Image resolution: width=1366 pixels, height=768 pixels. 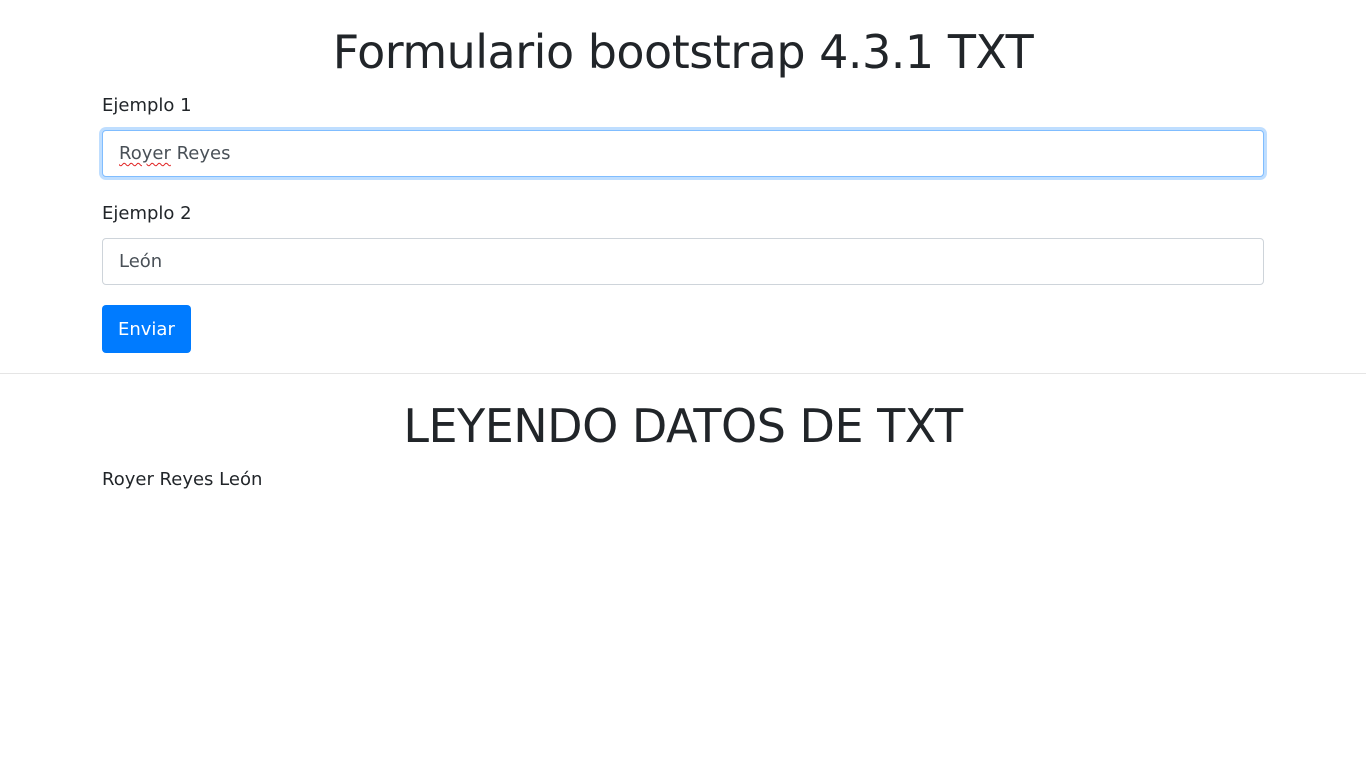 I want to click on field2-input: León, so click(x=683, y=261).